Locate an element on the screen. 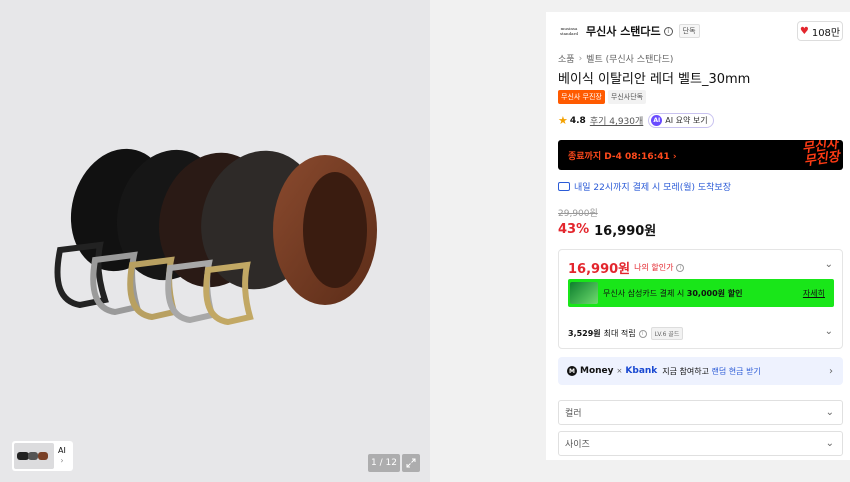  my-price-row: 16,990원 나의 할인가 i is located at coordinates (626, 267).